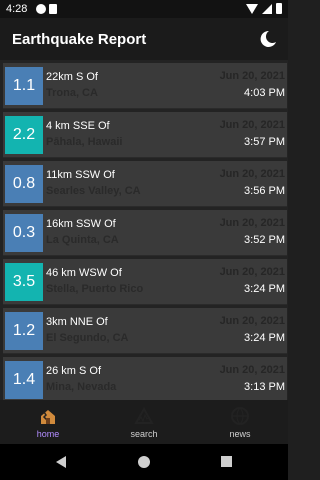 The width and height of the screenshot is (320, 480). What do you see at coordinates (24, 233) in the screenshot?
I see `magnitude-badge: 0.3` at bounding box center [24, 233].